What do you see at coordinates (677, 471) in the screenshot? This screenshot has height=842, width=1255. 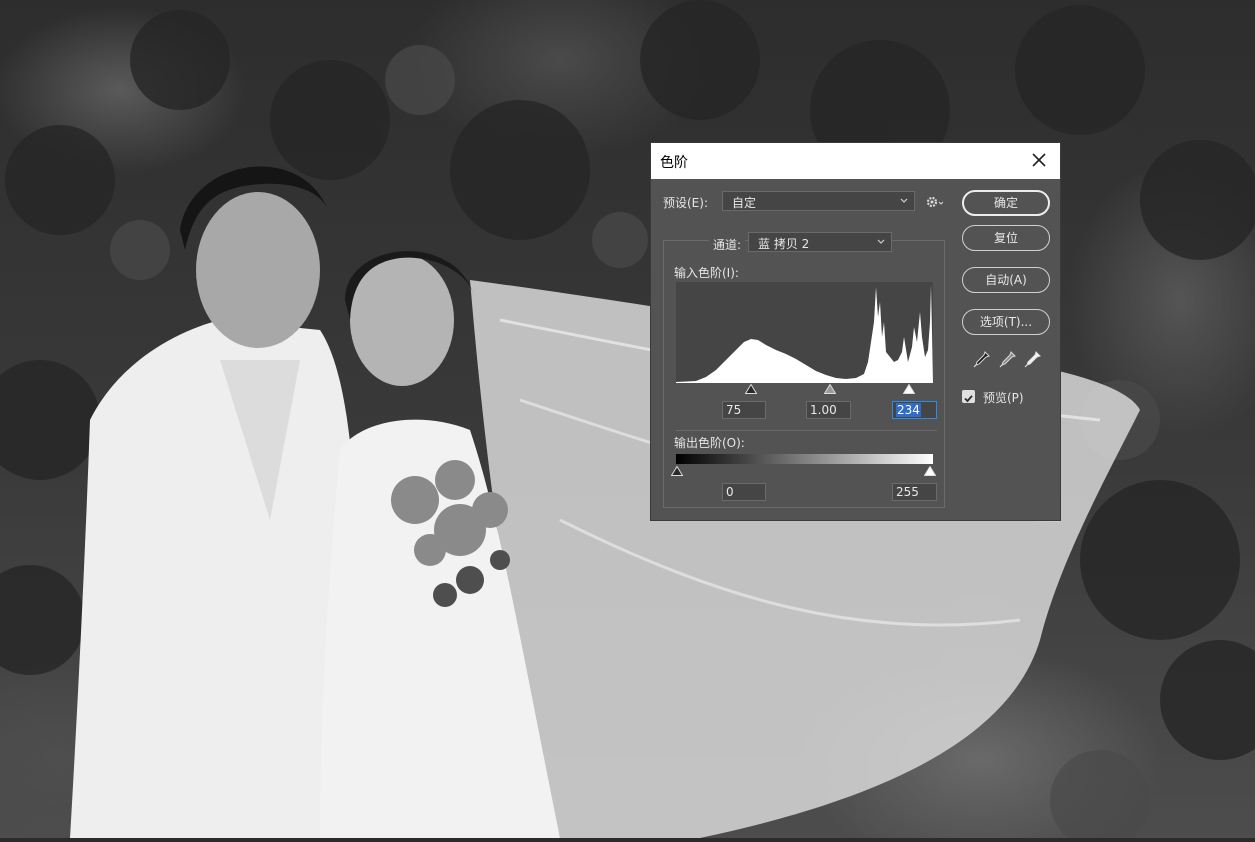 I see `output-black-slider` at bounding box center [677, 471].